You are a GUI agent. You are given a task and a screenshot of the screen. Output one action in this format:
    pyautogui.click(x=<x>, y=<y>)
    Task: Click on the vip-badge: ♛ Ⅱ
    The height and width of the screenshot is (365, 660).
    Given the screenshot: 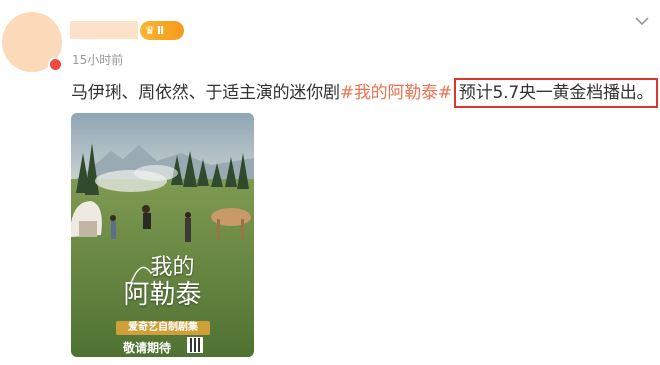 What is the action you would take?
    pyautogui.click(x=162, y=30)
    